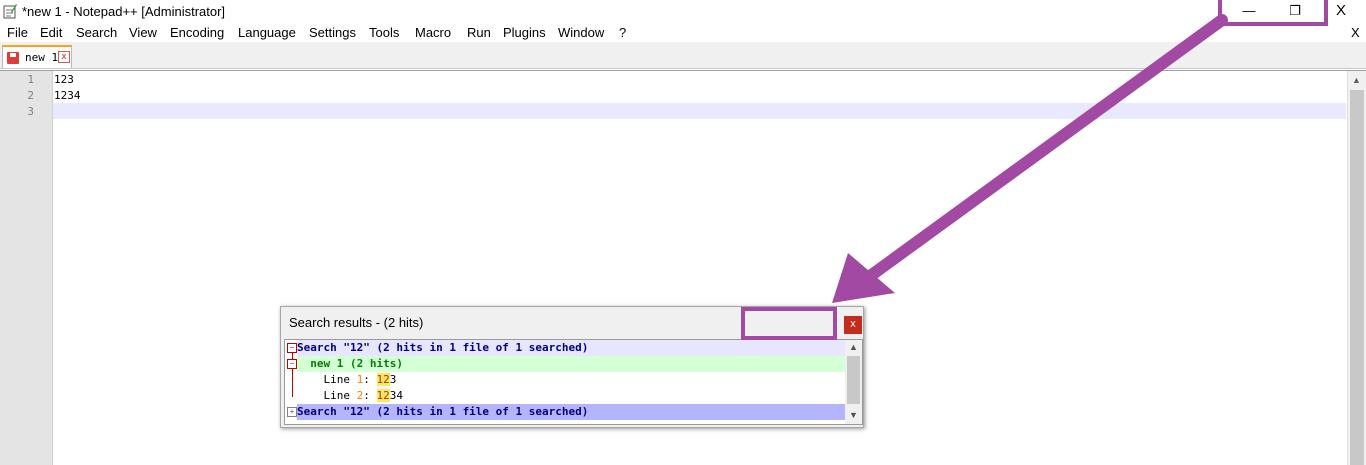 This screenshot has height=465, width=1366. I want to click on menu-file: File, so click(17, 32).